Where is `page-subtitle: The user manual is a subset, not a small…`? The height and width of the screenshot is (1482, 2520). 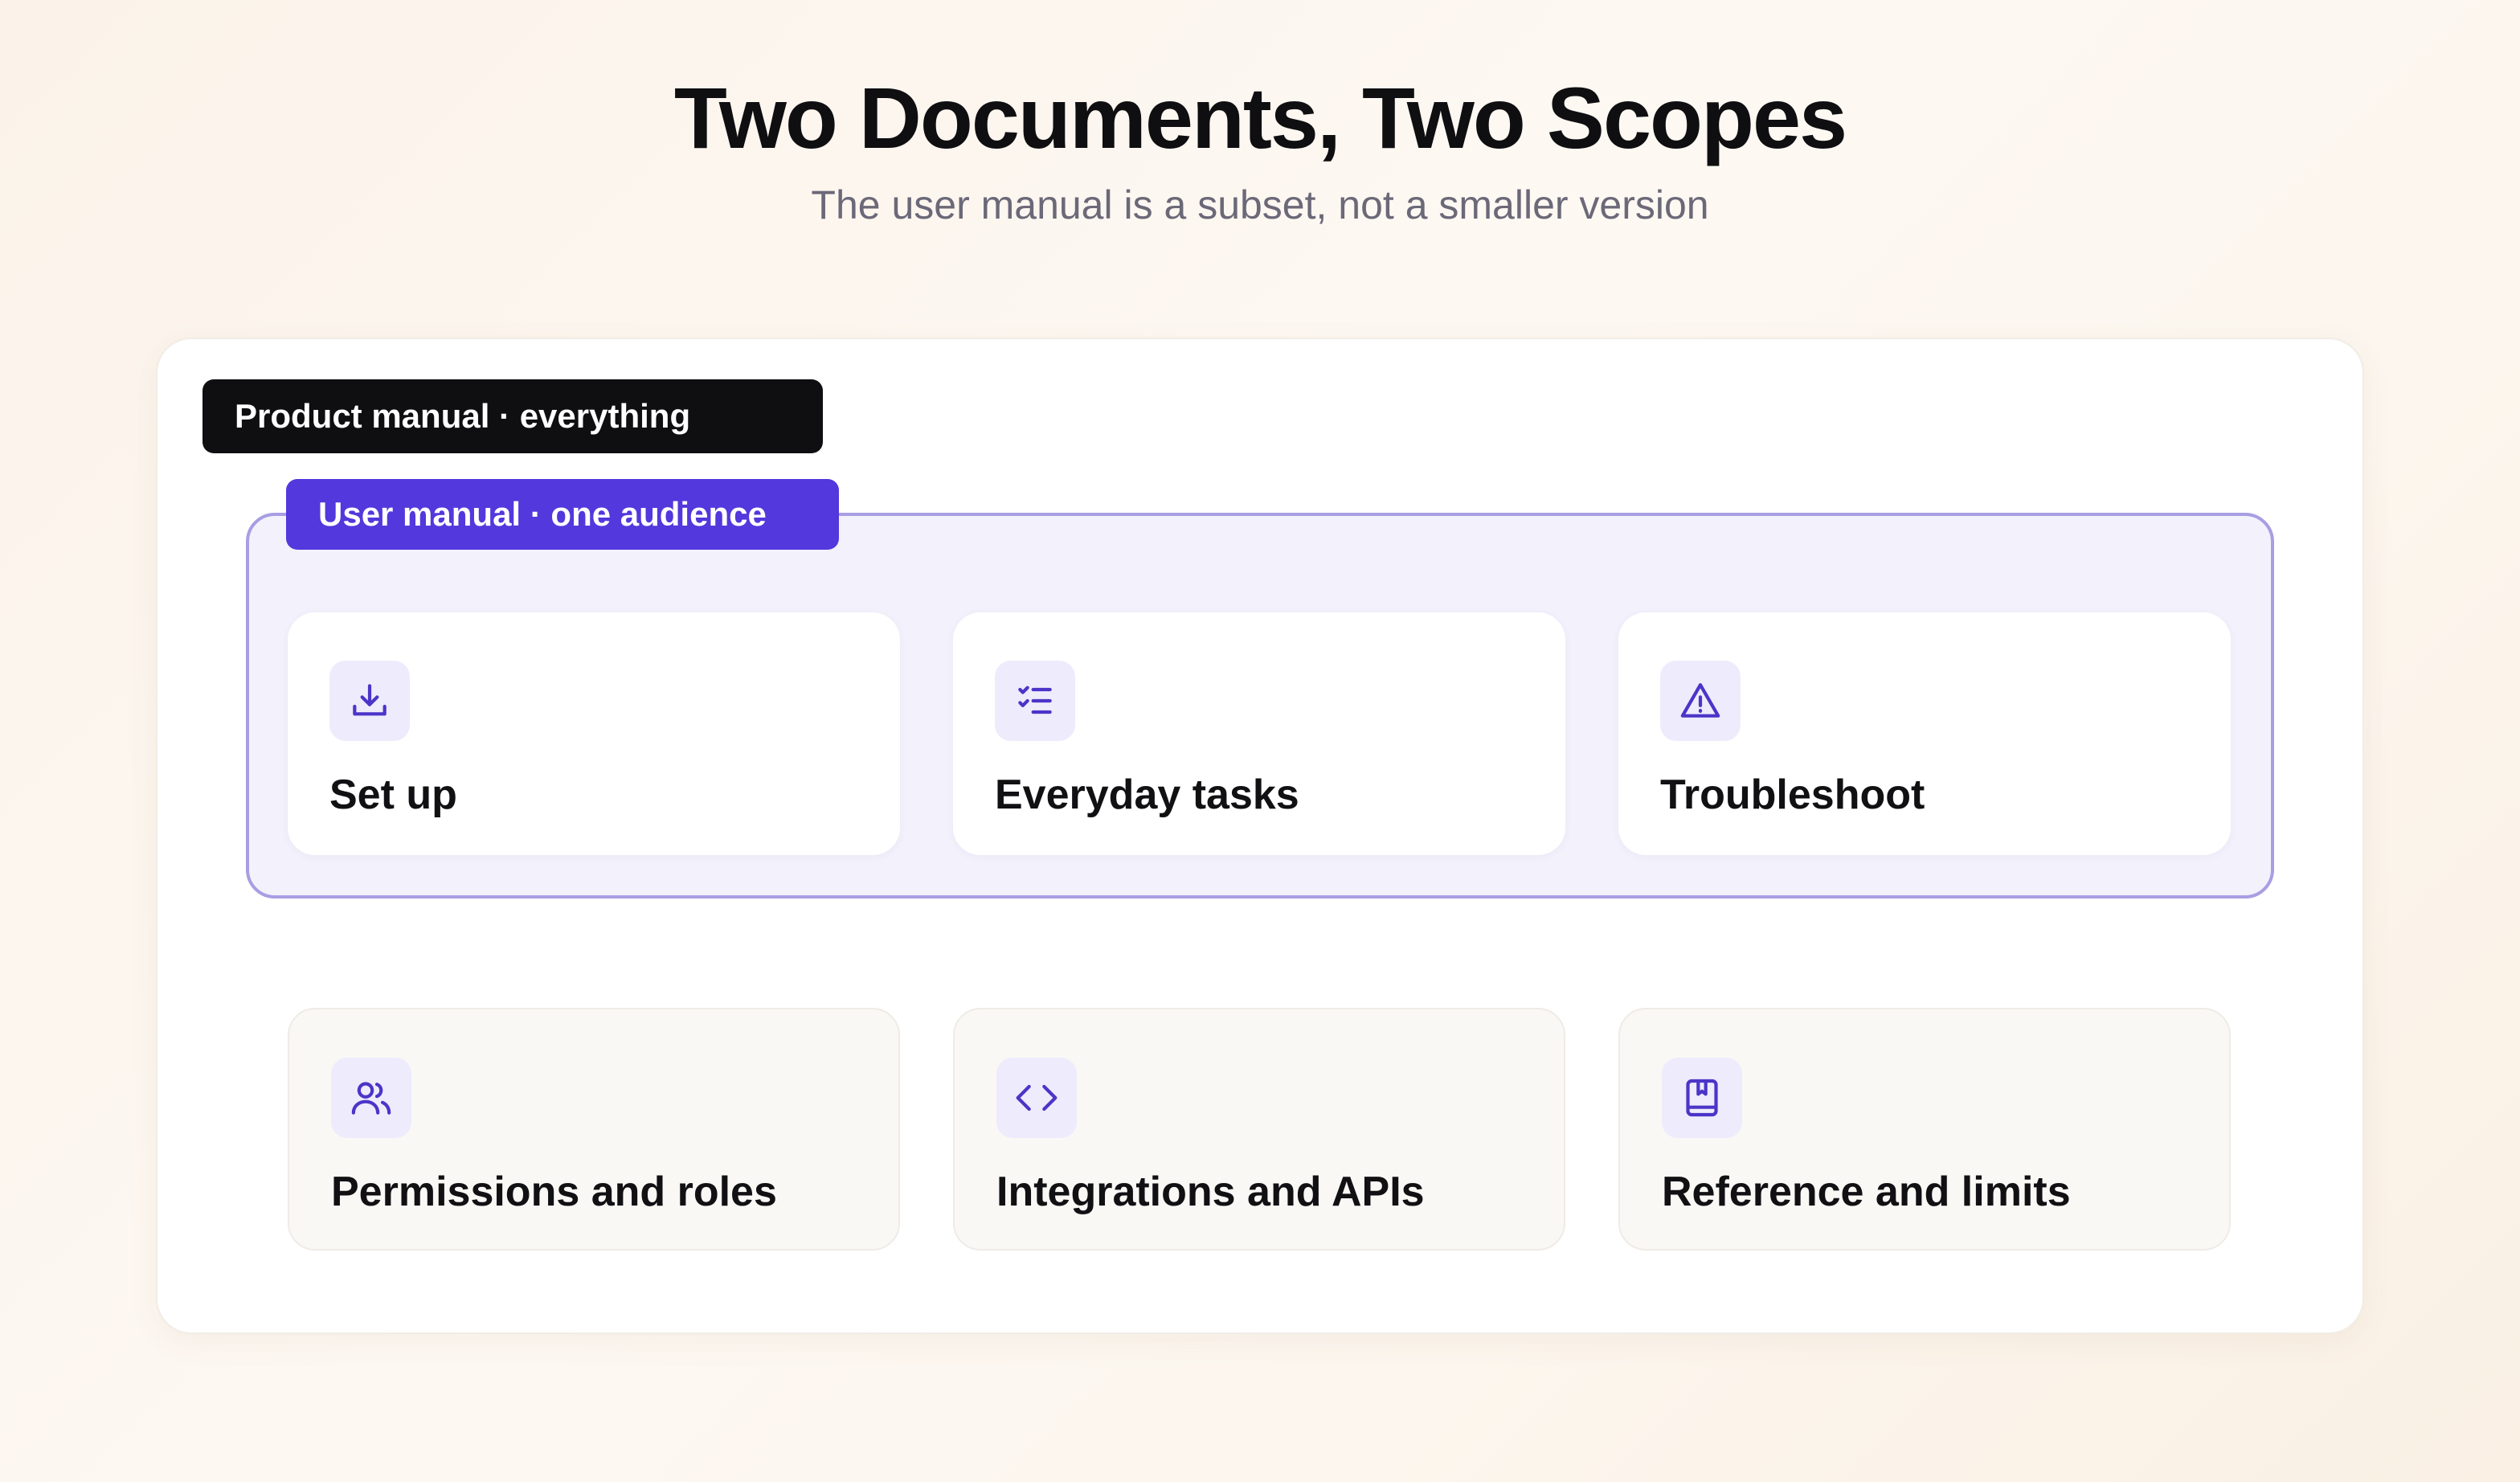
page-subtitle: The user manual is a subset, not a small… is located at coordinates (1260, 204).